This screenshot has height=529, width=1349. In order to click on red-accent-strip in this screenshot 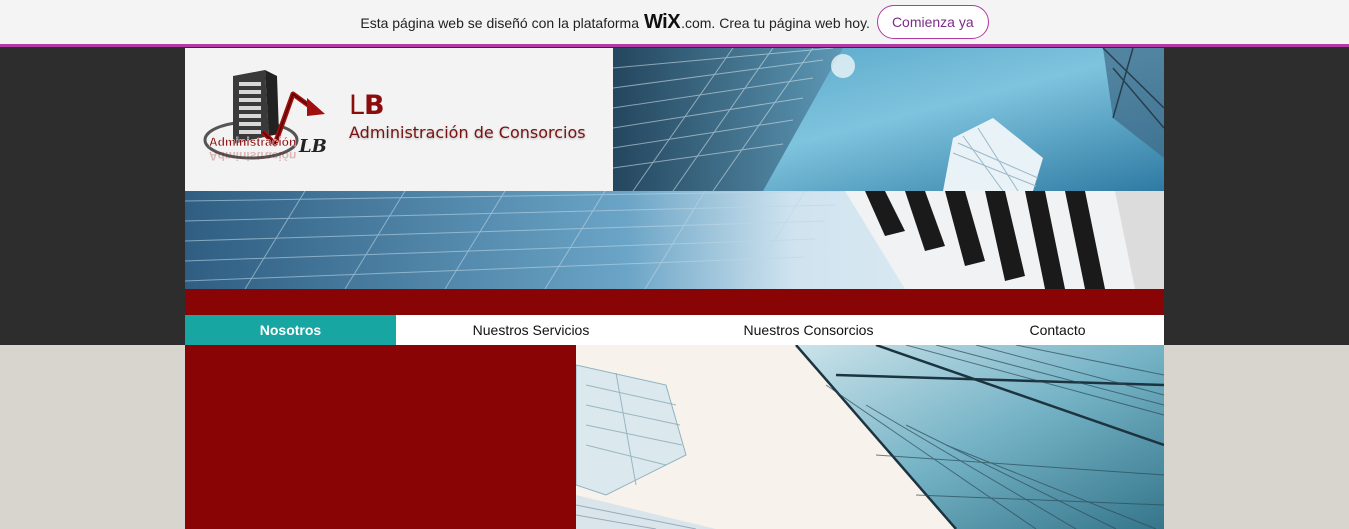, I will do `click(674, 302)`.